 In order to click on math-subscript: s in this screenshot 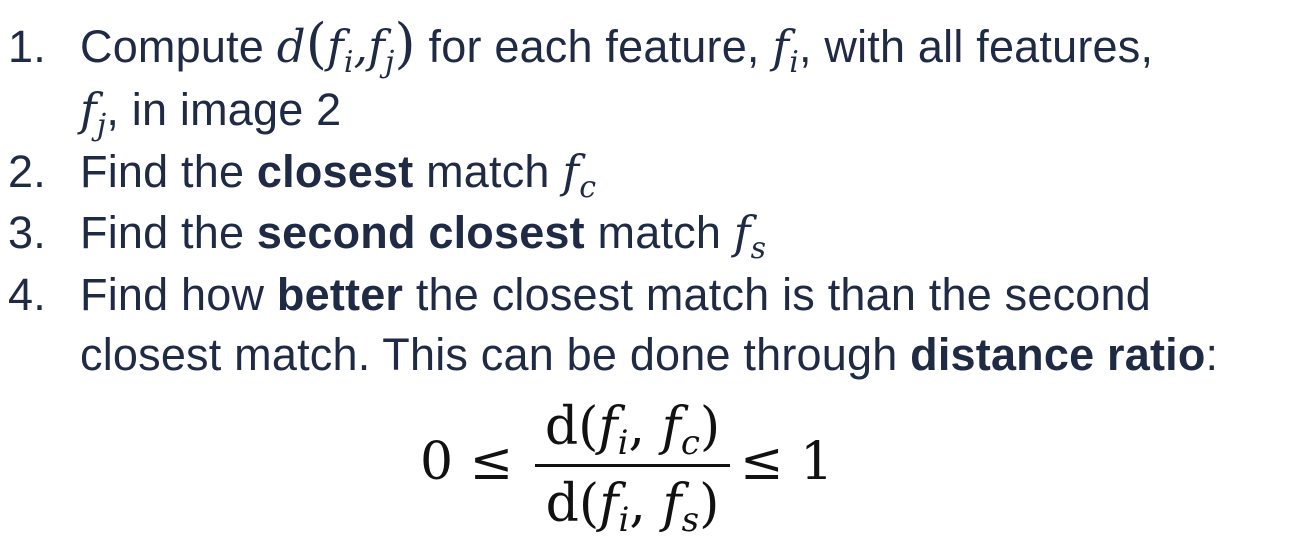, I will do `click(758, 248)`.